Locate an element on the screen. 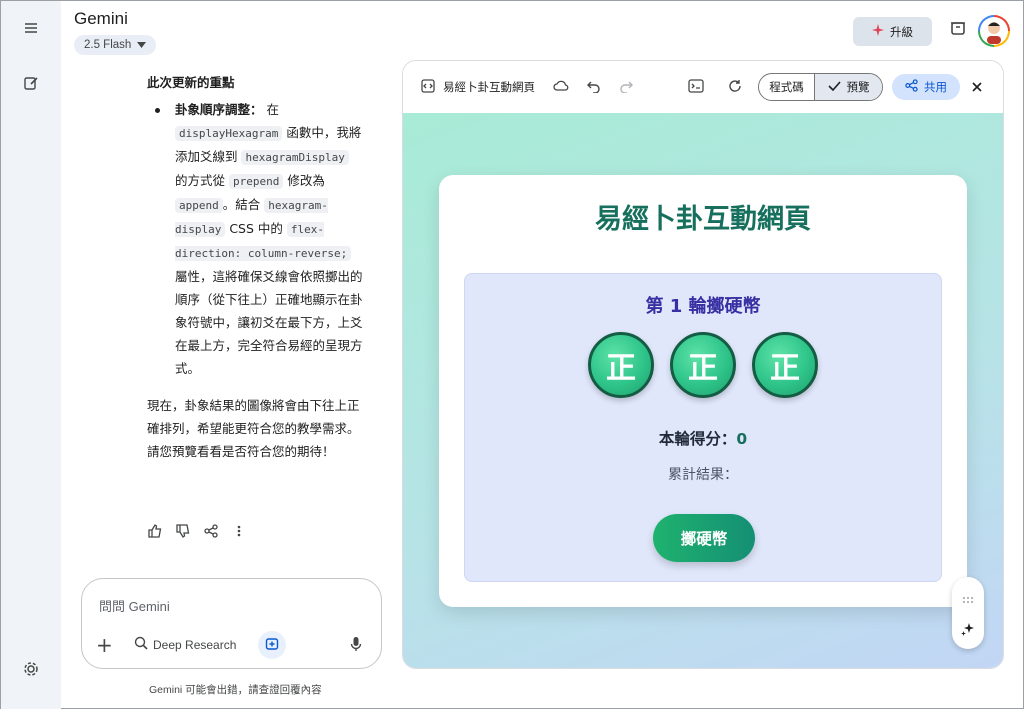 This screenshot has height=709, width=1024. canvas-icon is located at coordinates (272, 645).